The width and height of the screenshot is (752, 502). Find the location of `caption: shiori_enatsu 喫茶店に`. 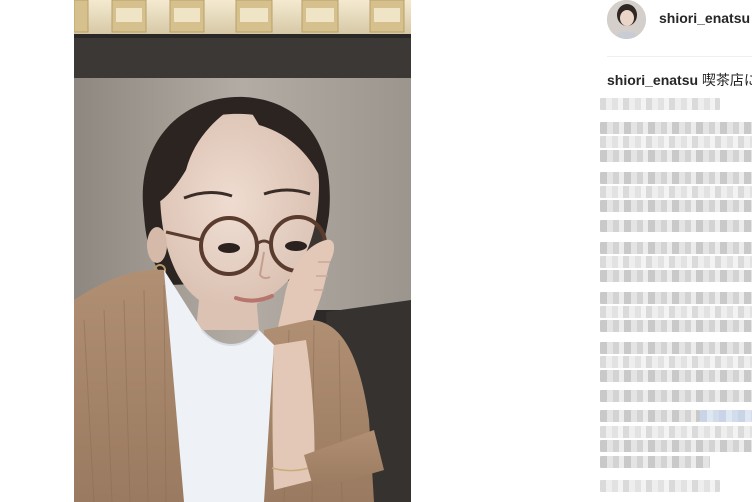

caption: shiori_enatsu 喫茶店に is located at coordinates (679, 80).